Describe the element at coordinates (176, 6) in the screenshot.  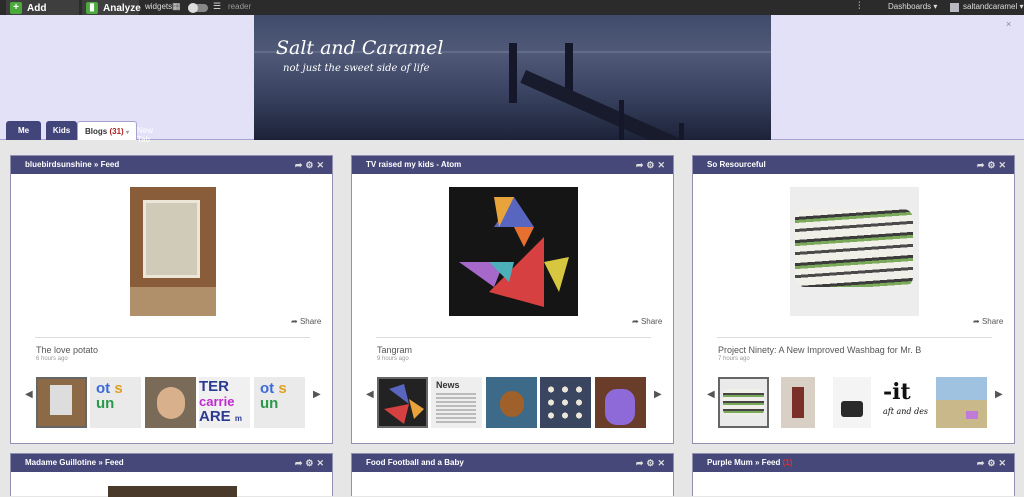
I see `grid-view-icon: ▦` at that location.